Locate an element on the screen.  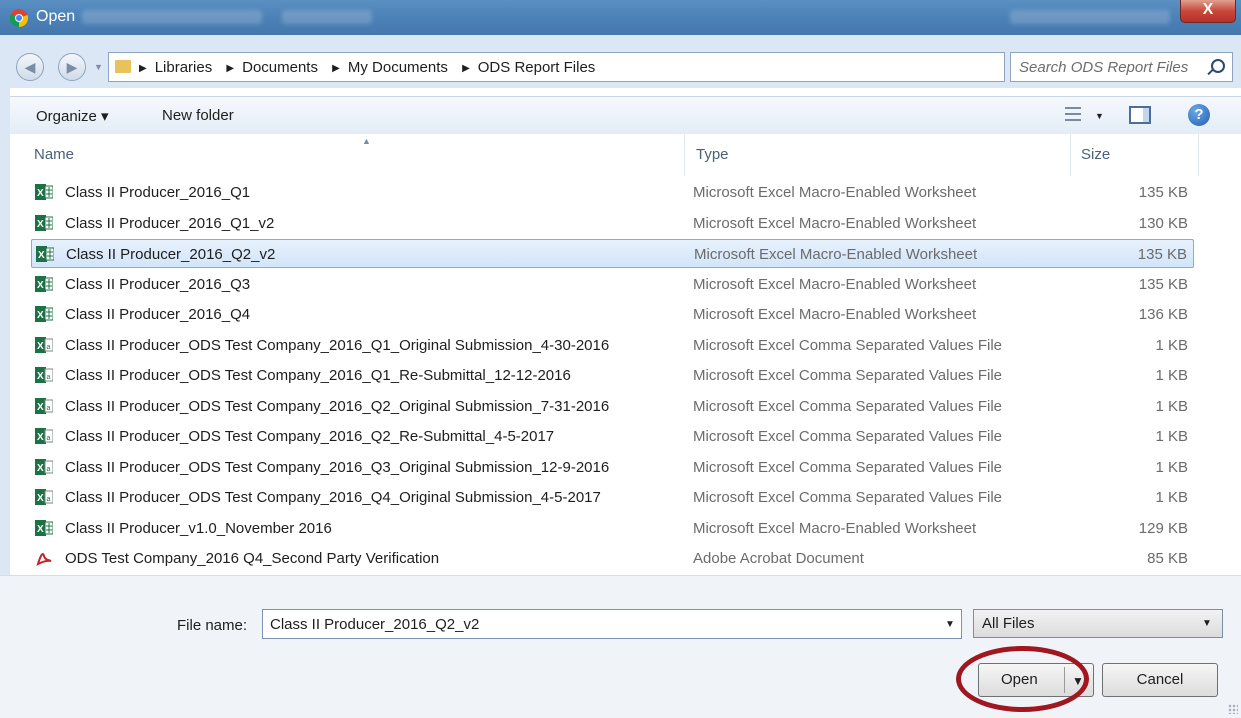
file-type-select: All Files ▼ is located at coordinates (1098, 623).